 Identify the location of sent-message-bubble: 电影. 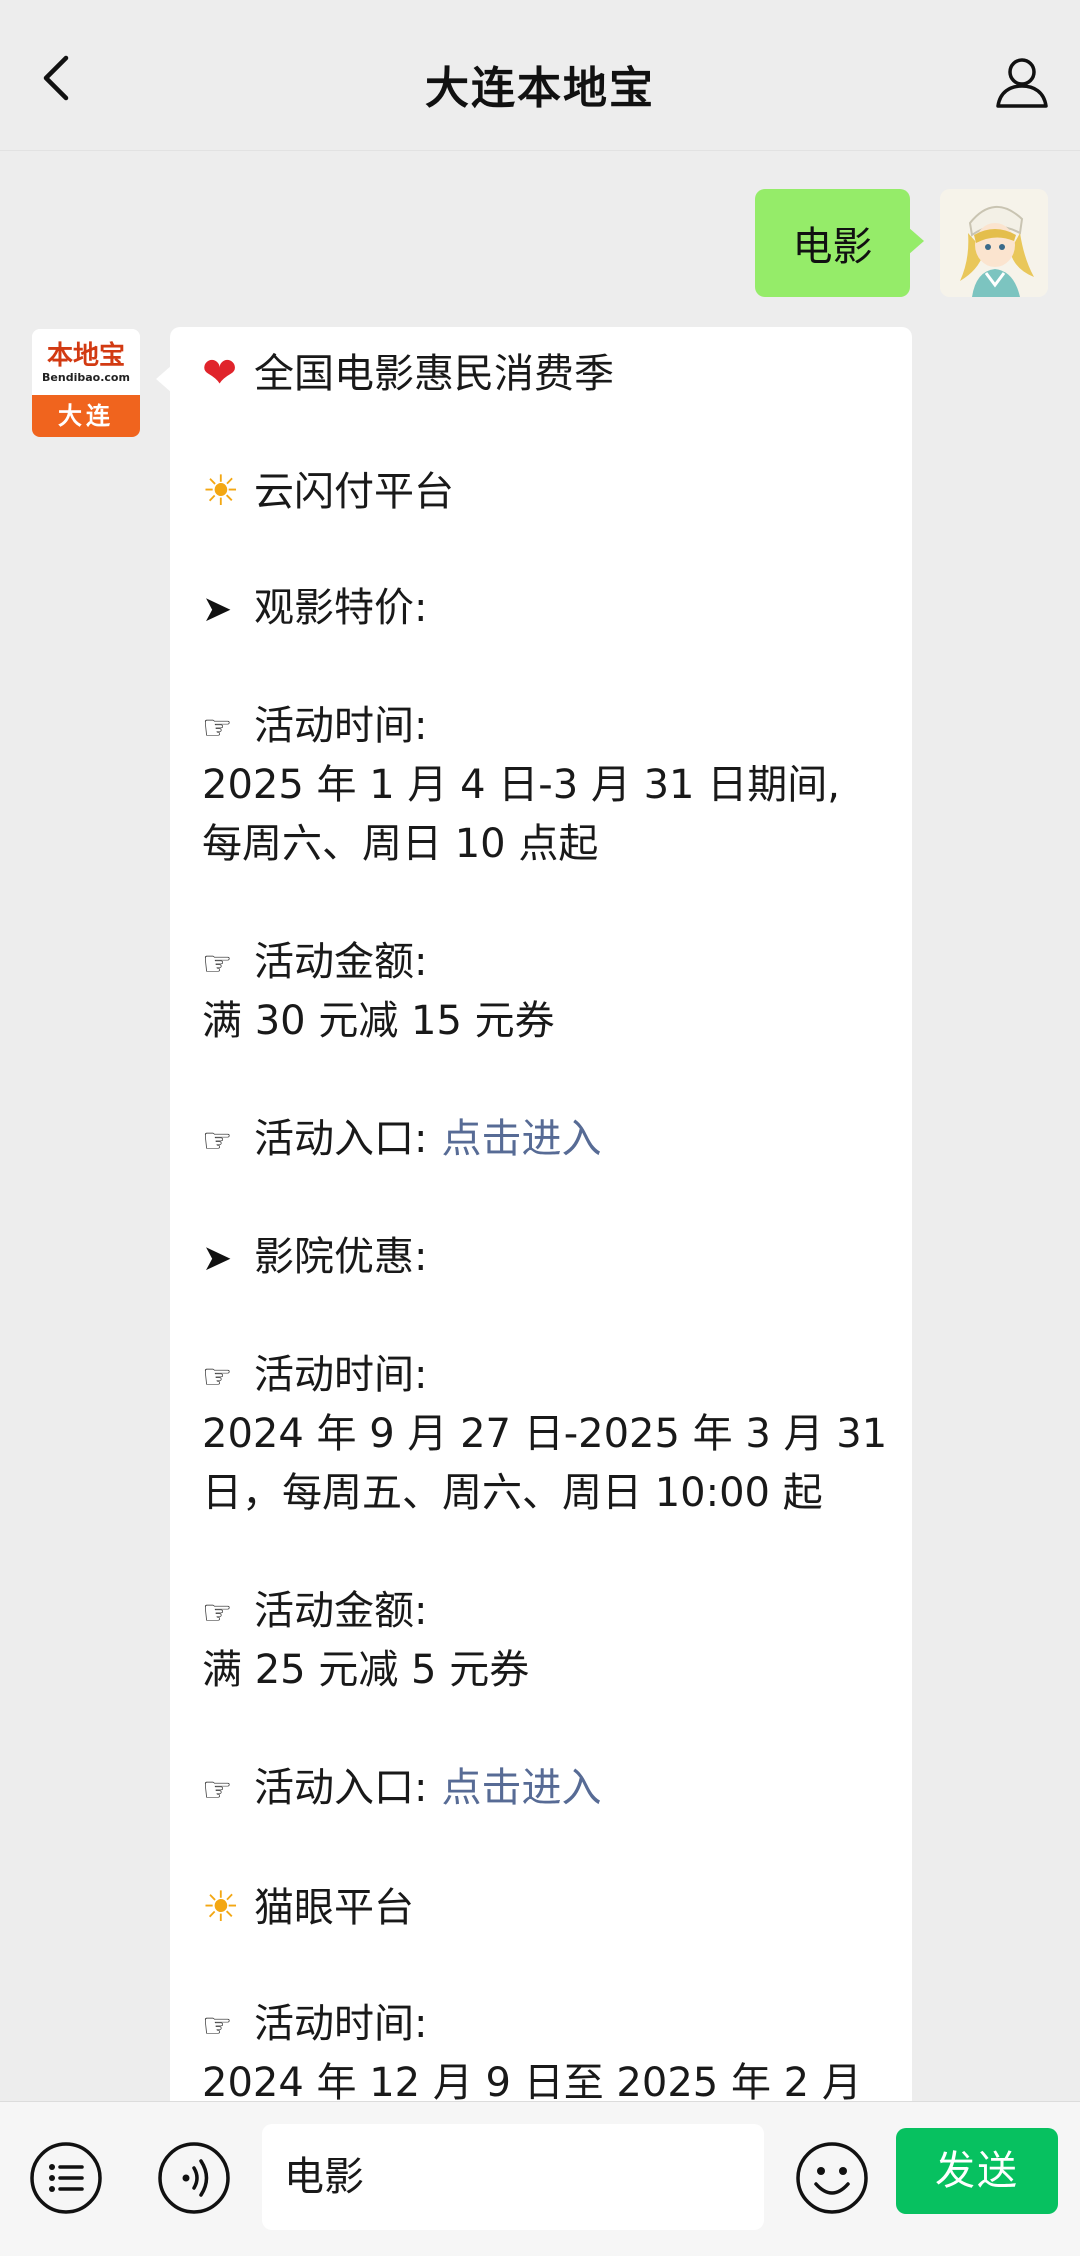
(839, 243).